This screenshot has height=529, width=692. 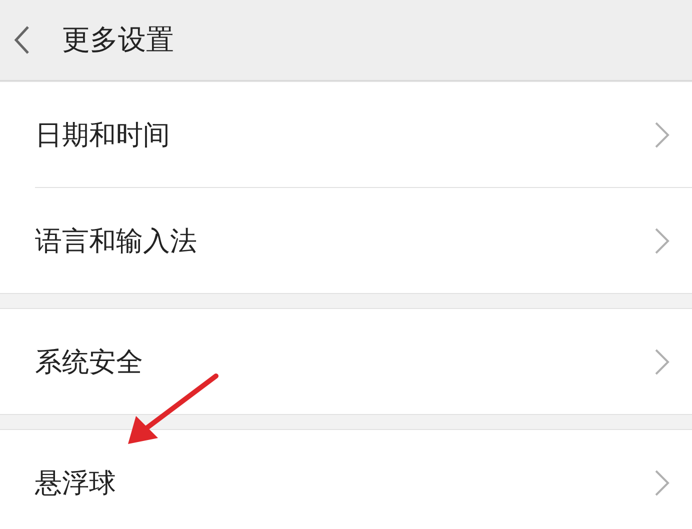 I want to click on page-title: 更多设置, so click(x=118, y=40).